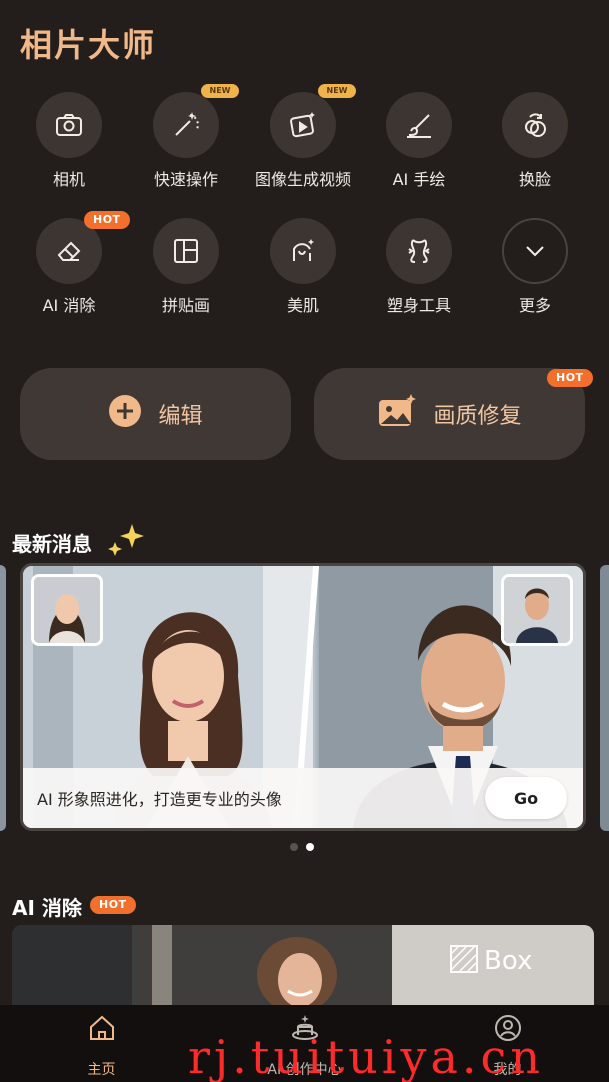 The height and width of the screenshot is (1082, 609). I want to click on tool-collage: 拼贴画, so click(186, 267).